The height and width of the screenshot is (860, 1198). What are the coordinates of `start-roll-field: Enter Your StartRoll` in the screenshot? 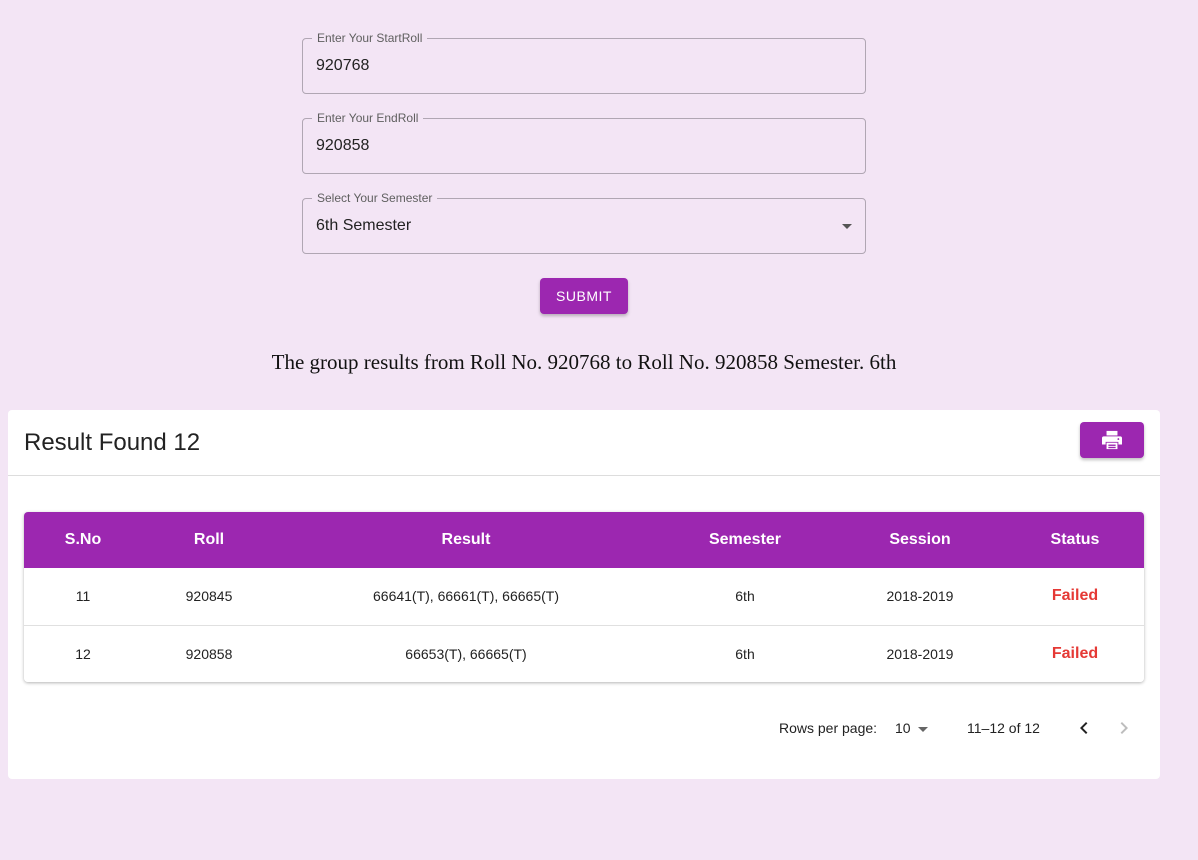 It's located at (584, 62).